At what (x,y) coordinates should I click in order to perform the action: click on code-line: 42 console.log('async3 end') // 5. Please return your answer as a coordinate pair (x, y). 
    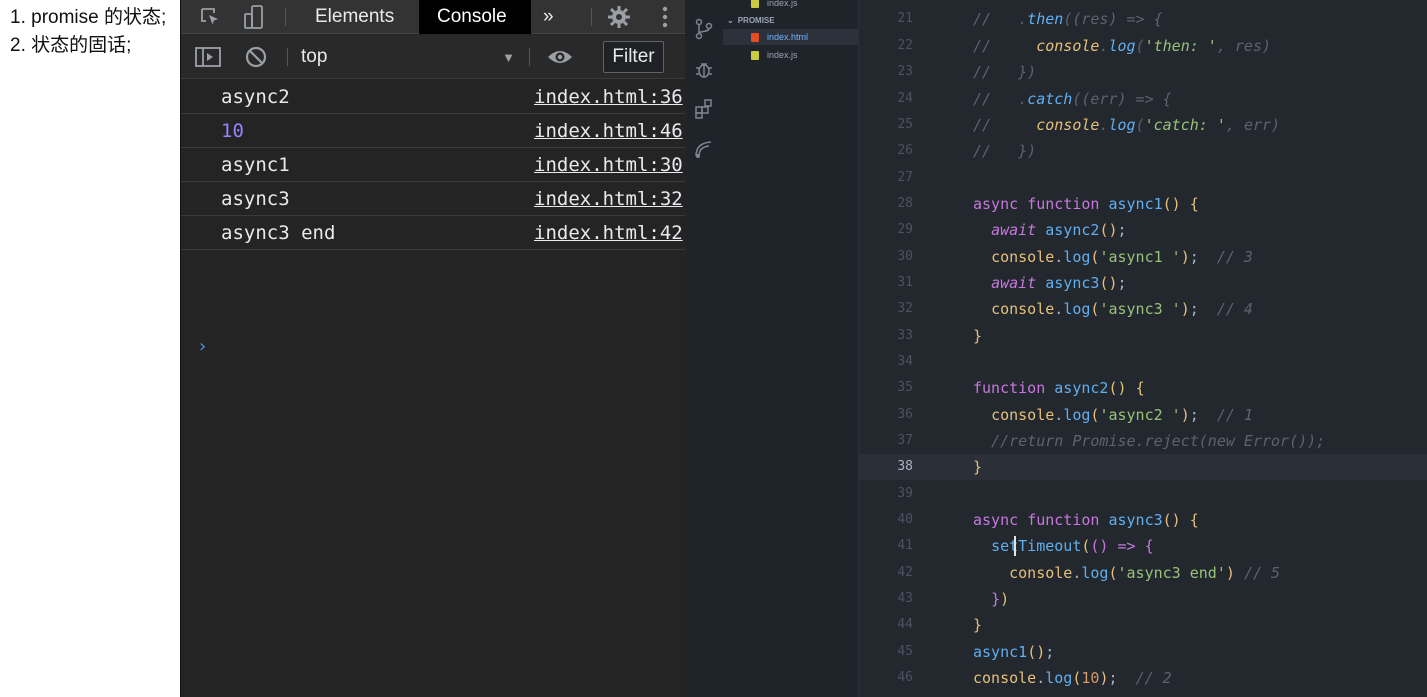
    Looking at the image, I should click on (1089, 573).